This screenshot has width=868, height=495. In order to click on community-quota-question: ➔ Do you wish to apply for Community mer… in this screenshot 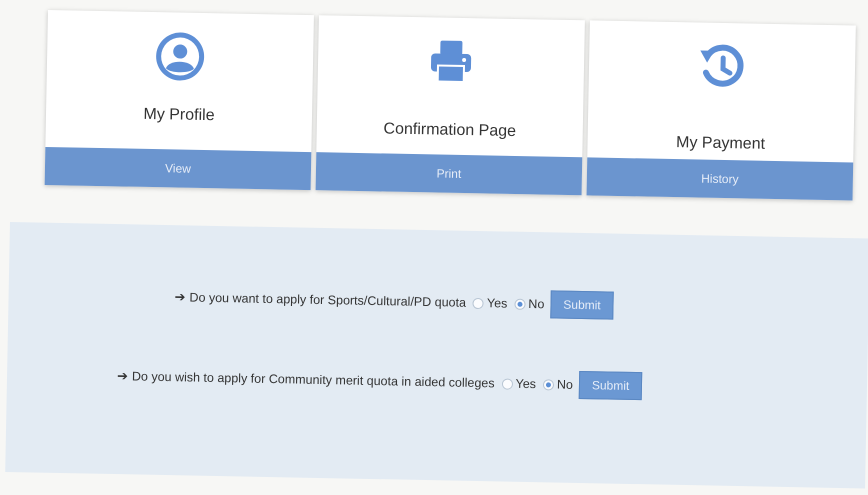, I will do `click(379, 381)`.